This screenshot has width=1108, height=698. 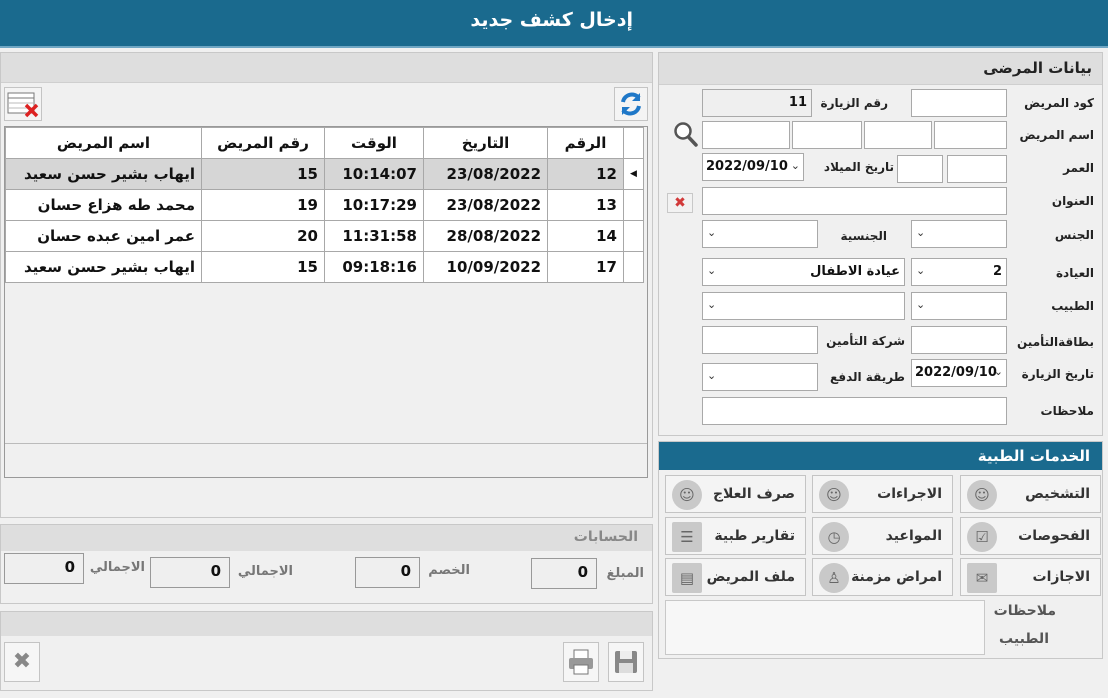 I want to click on accounts-header: الحسابات, so click(x=326, y=538).